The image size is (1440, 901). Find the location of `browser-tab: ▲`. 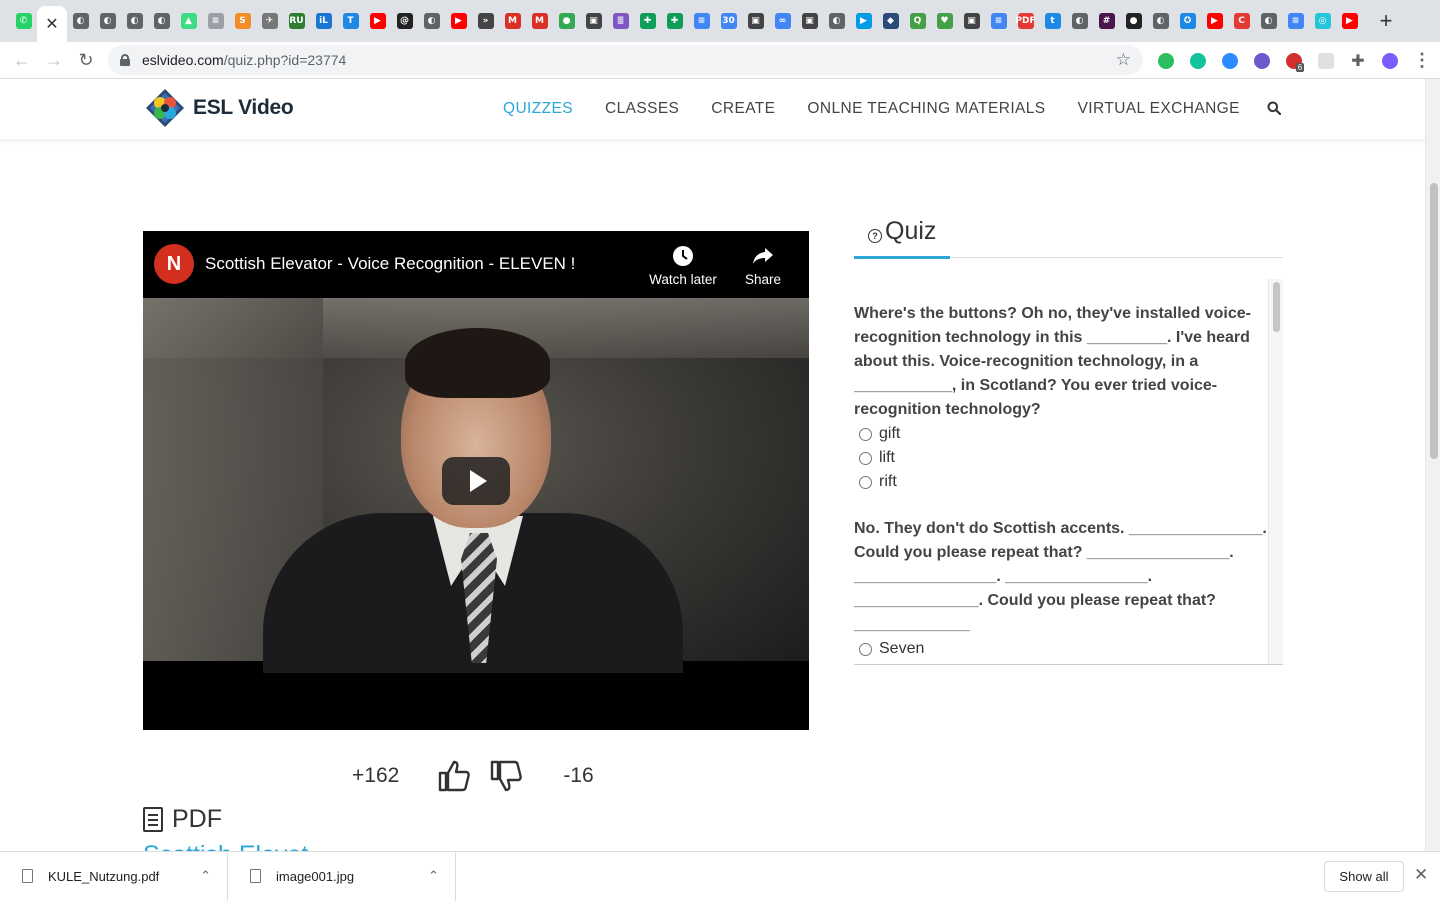

browser-tab: ▲ is located at coordinates (188, 21).